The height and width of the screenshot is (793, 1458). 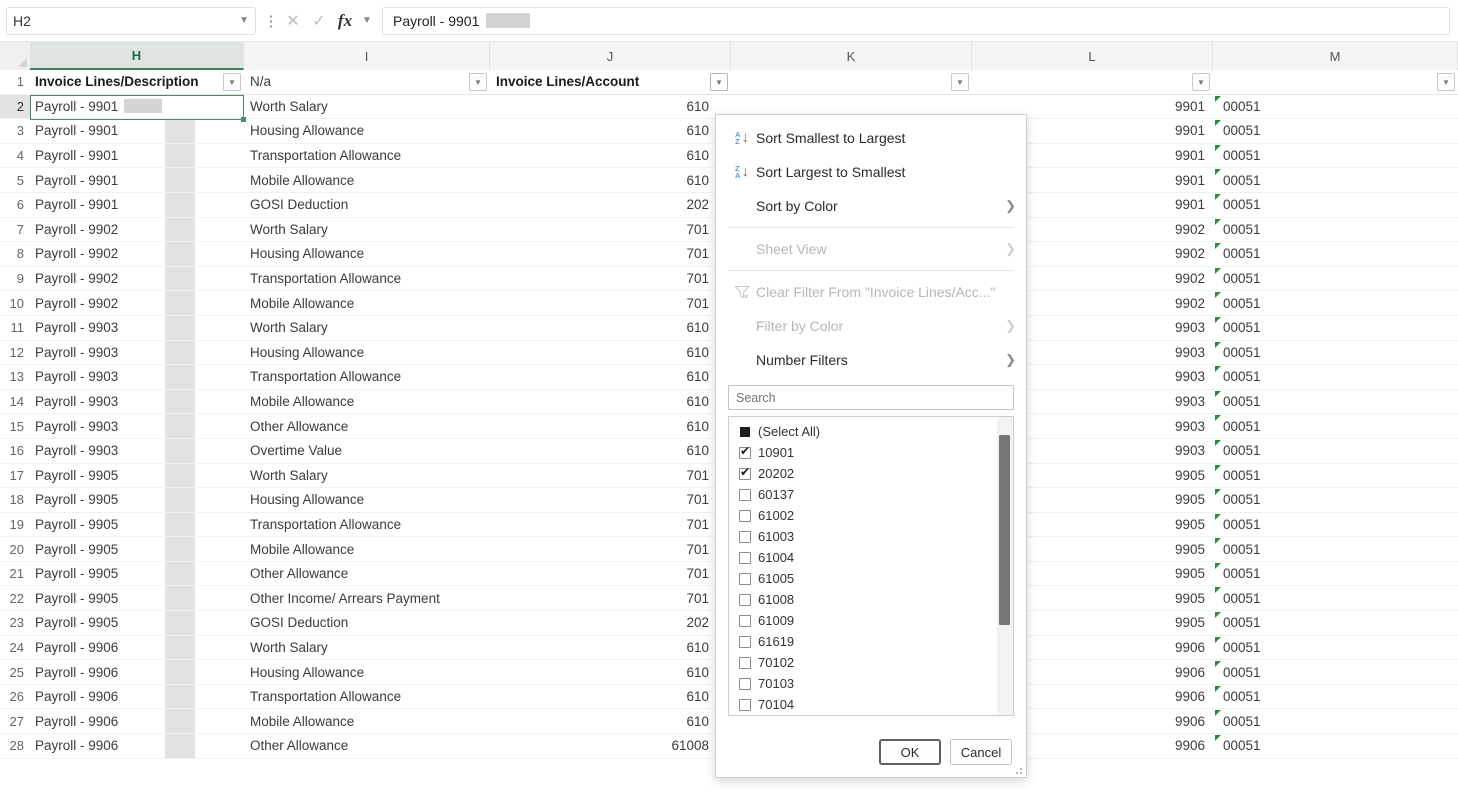 What do you see at coordinates (1004, 530) in the screenshot?
I see `scrollbar-thumb` at bounding box center [1004, 530].